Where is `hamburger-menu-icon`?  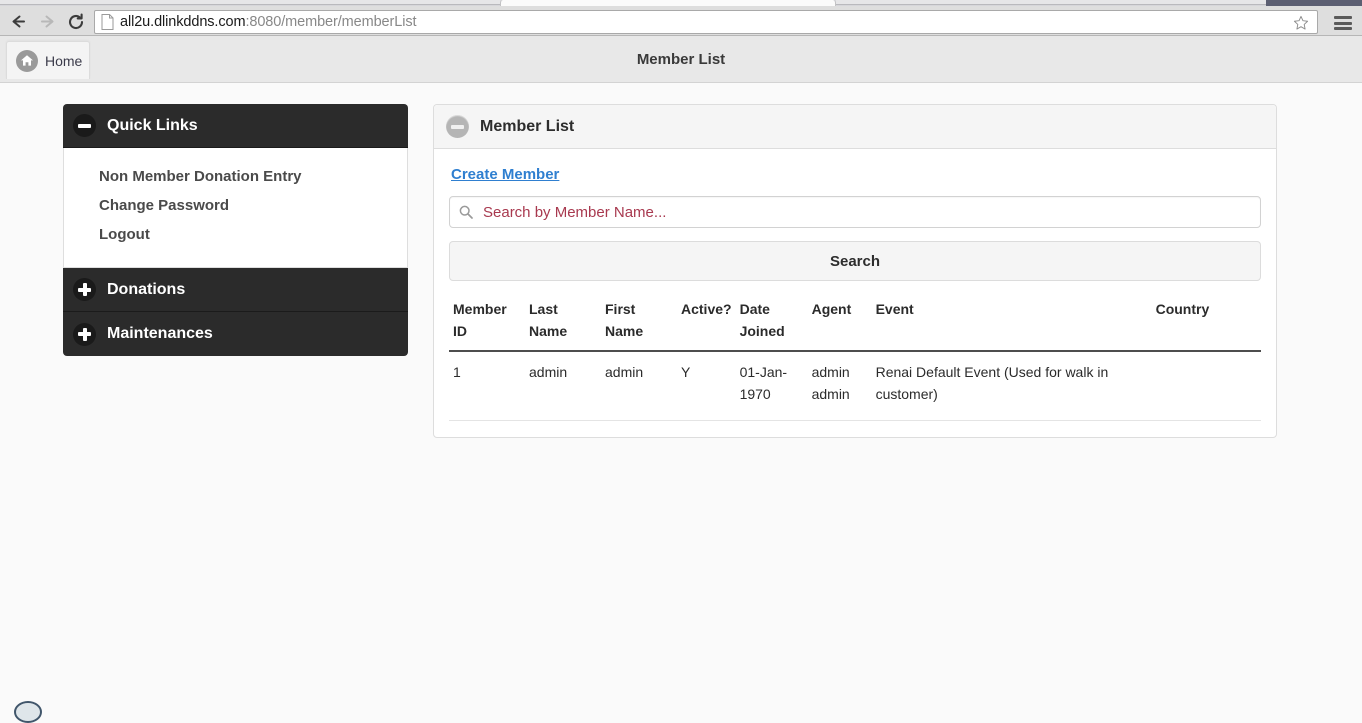 hamburger-menu-icon is located at coordinates (1343, 23).